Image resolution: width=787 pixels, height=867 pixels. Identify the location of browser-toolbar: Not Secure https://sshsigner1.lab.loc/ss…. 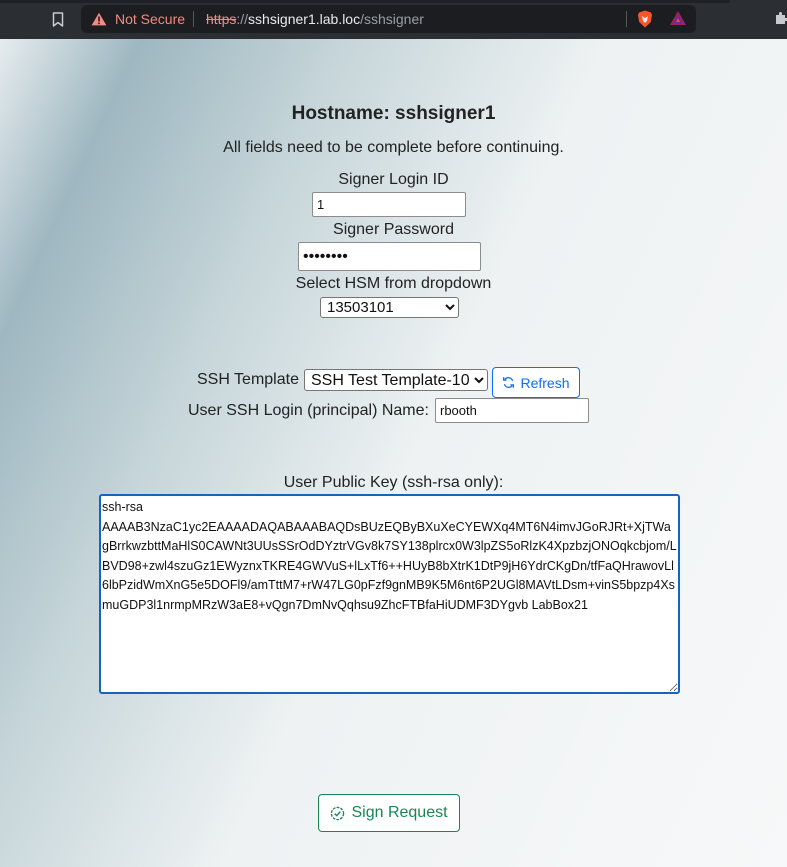
(393, 19).